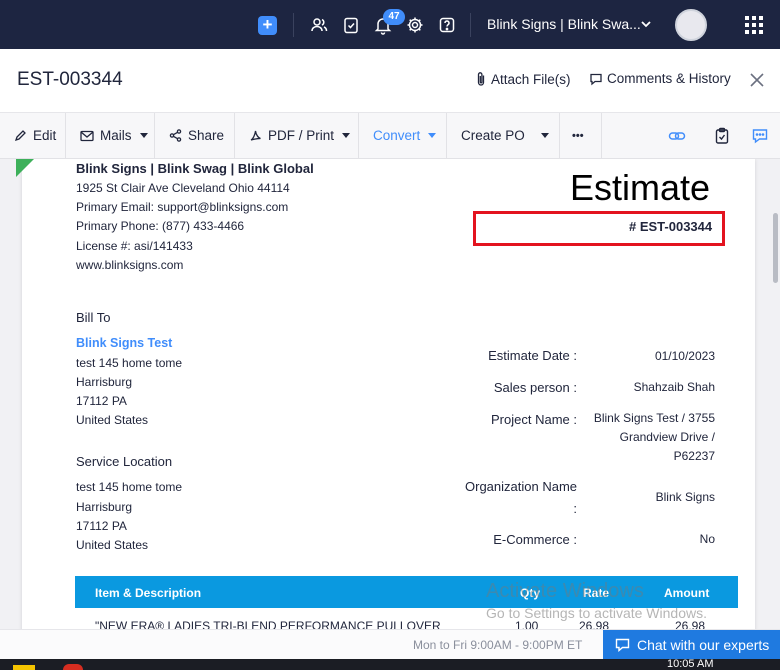  Describe the element at coordinates (101, 526) in the screenshot. I see `service-line: 17112 PA` at that location.